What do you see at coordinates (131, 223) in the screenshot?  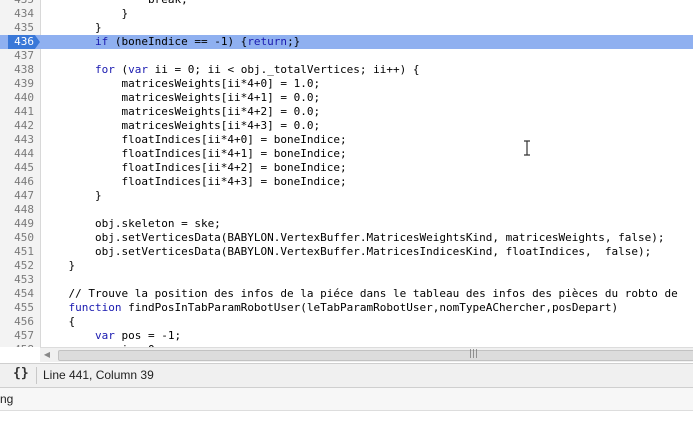 I see `code-text: obj.skeleton = ske;` at bounding box center [131, 223].